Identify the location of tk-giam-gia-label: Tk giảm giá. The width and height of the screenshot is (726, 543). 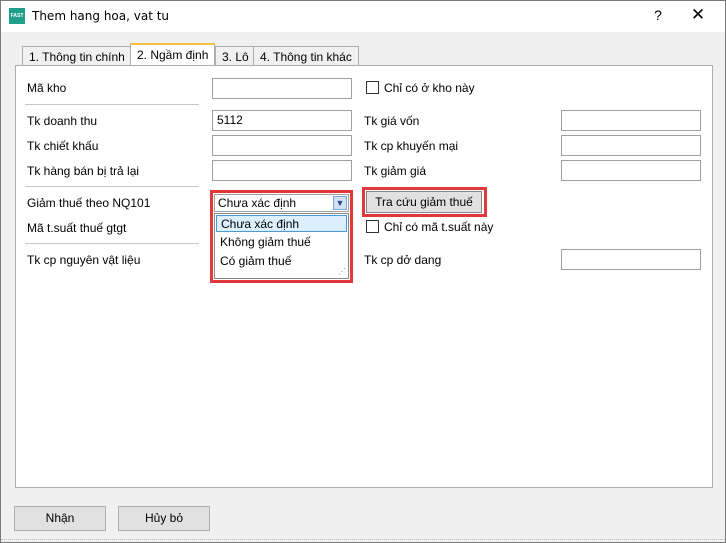
(395, 171).